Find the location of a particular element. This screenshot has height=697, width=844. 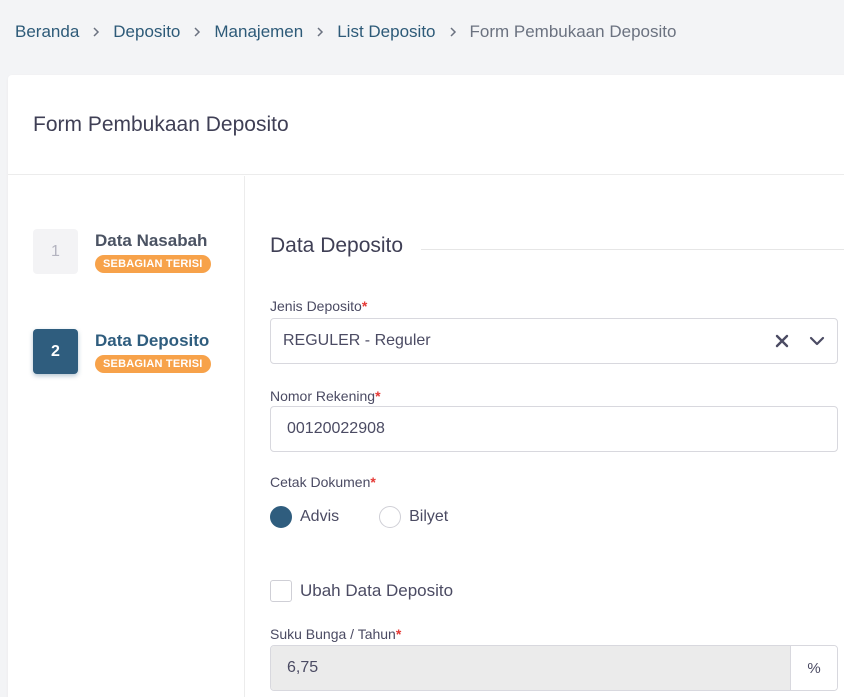

breadcrumb-list-deposito: List Deposito is located at coordinates (386, 32).